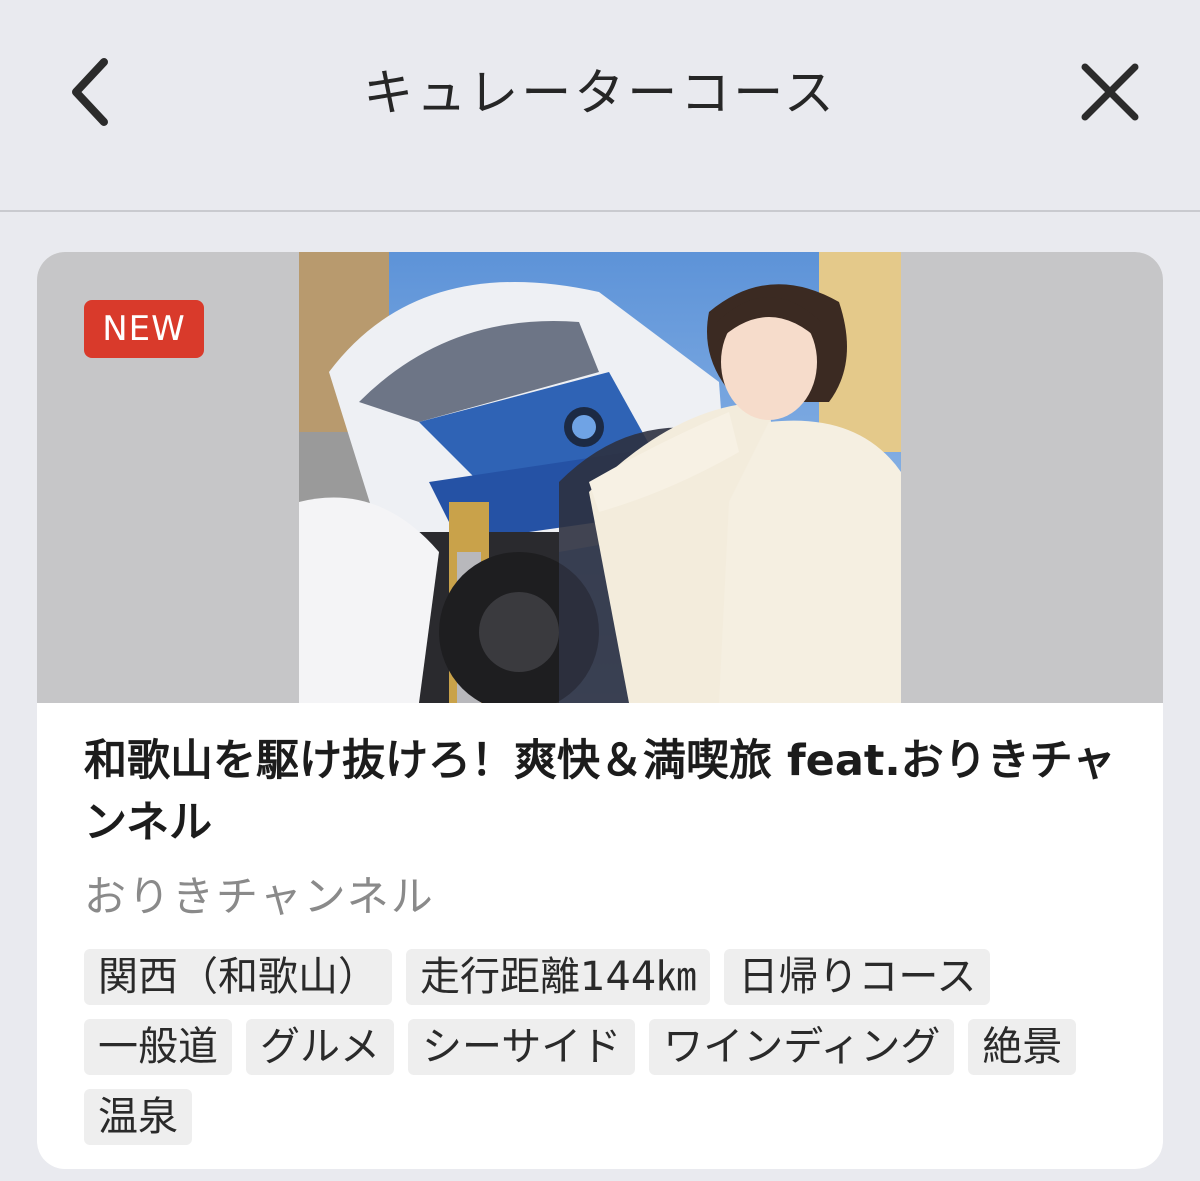 The image size is (1200, 1181). I want to click on tag-winding: ワインディング, so click(802, 1047).